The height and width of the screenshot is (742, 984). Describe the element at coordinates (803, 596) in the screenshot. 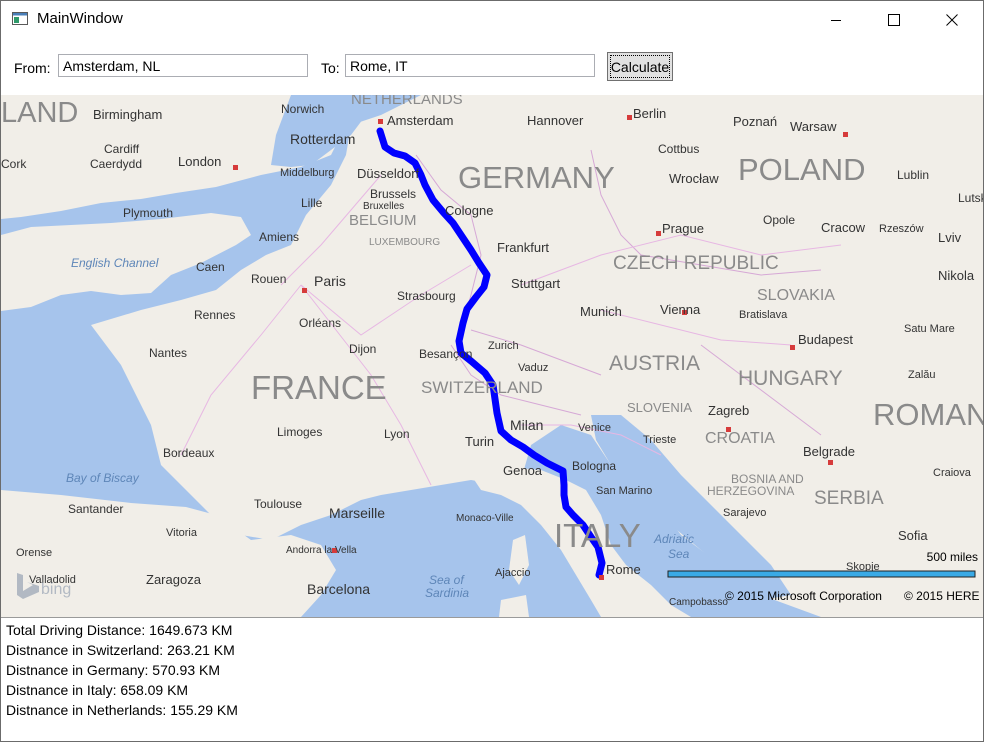

I see `svg-text: © 2015 Microsoft Corporation` at that location.